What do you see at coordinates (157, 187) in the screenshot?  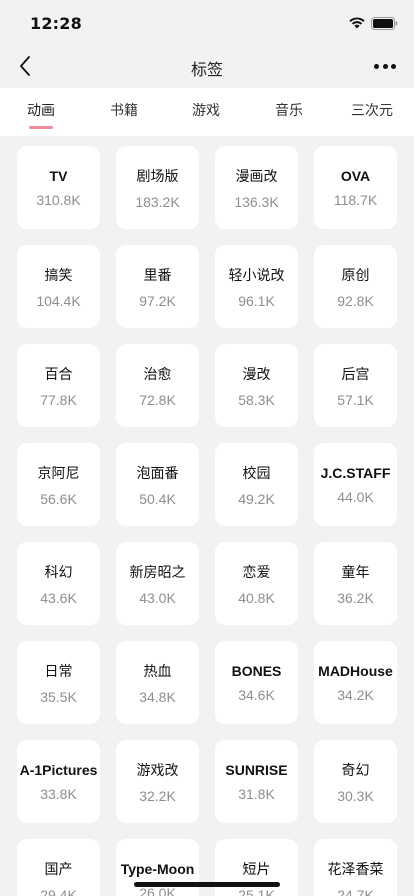 I see `tag-card: 剧场版 183.2K` at bounding box center [157, 187].